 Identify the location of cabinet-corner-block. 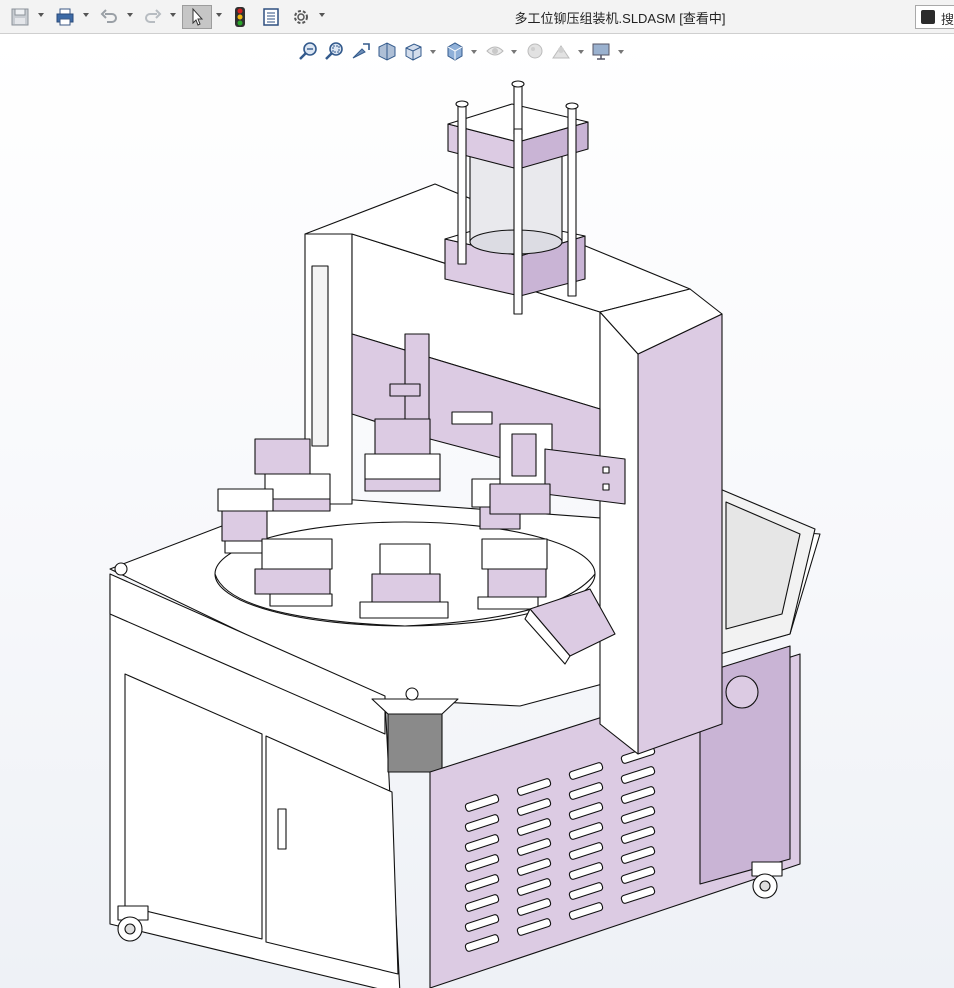
(415, 743).